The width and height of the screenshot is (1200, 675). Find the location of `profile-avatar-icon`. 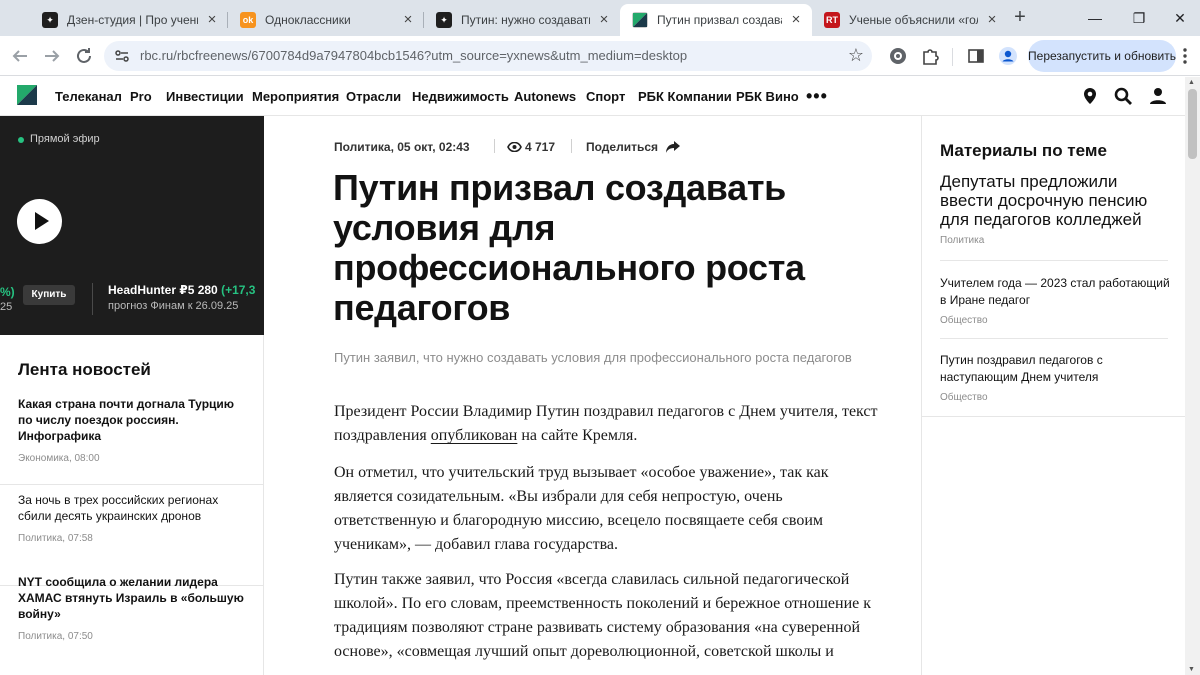

profile-avatar-icon is located at coordinates (1008, 56).